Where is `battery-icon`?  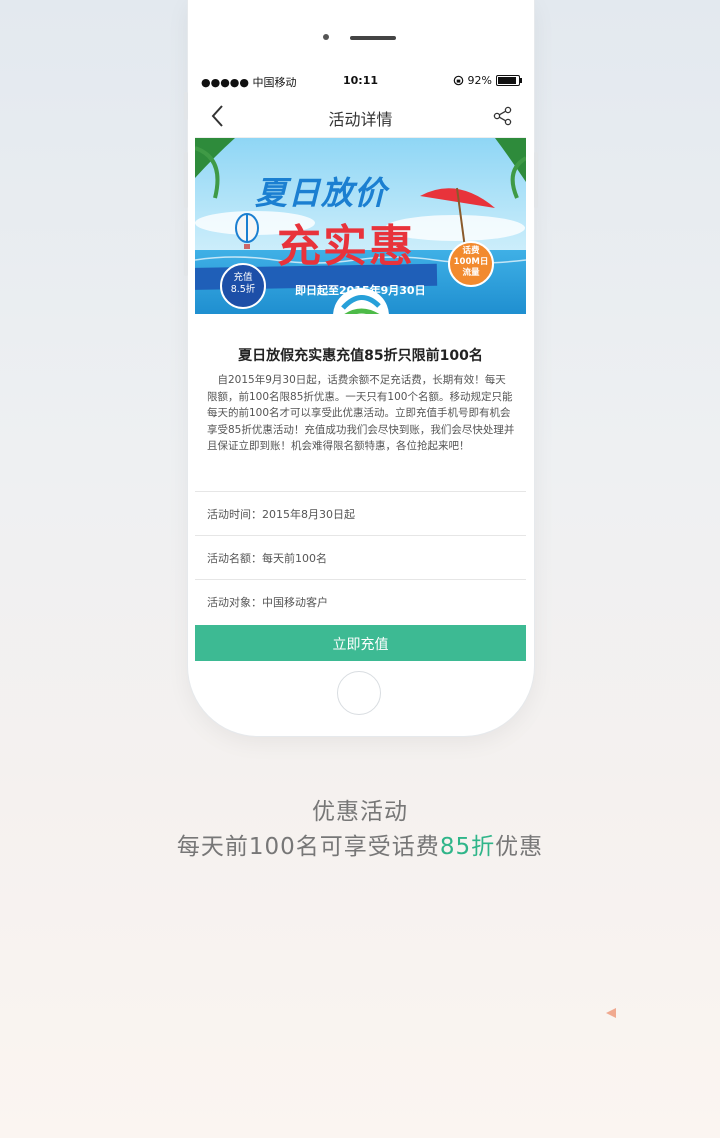 battery-icon is located at coordinates (509, 80).